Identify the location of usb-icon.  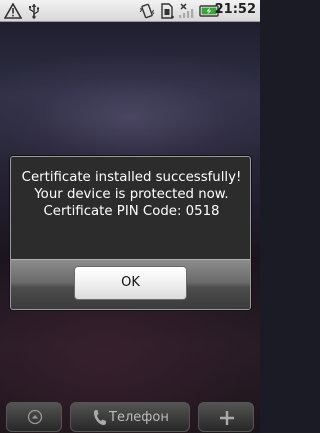
(34, 11).